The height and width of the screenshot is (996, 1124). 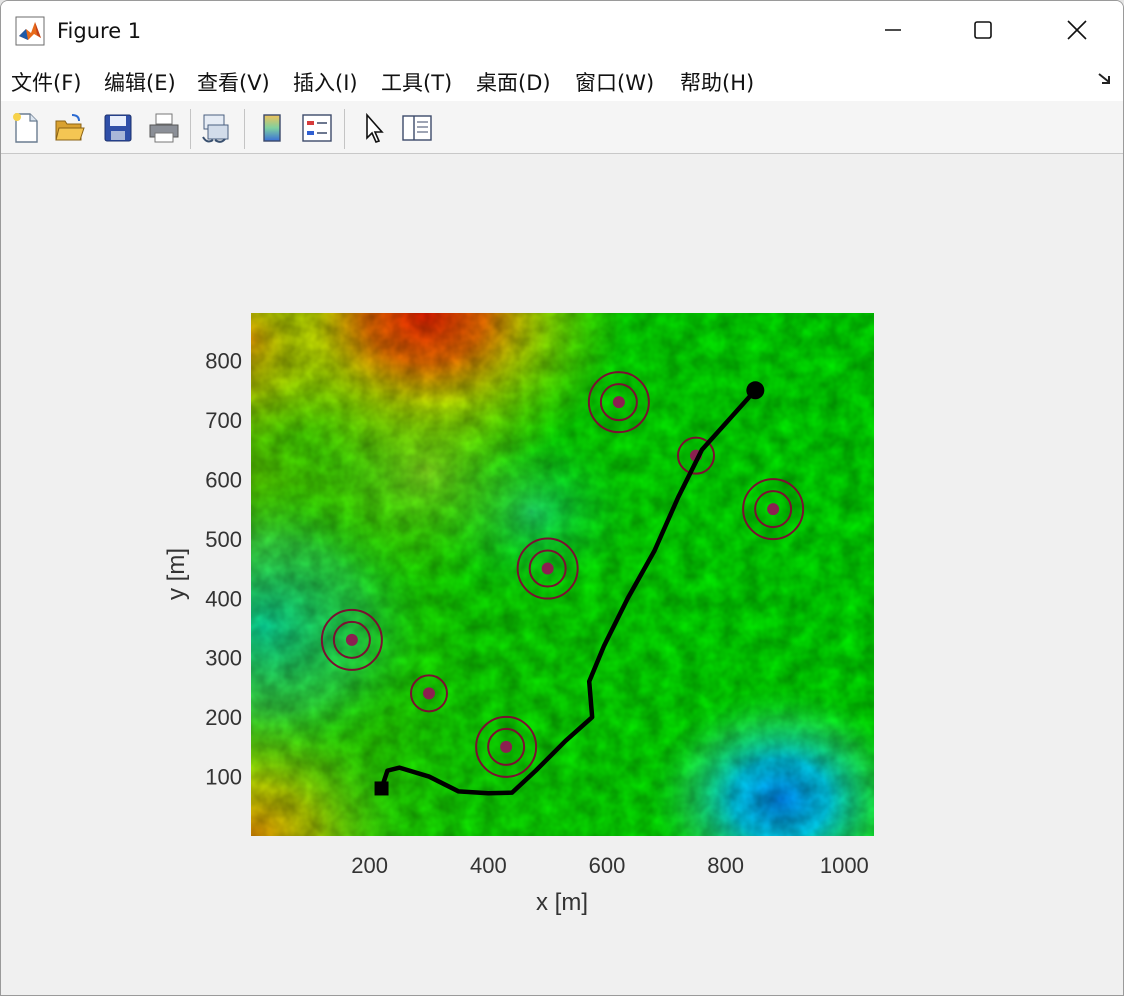 What do you see at coordinates (223, 479) in the screenshot?
I see `y-tick-label: 600` at bounding box center [223, 479].